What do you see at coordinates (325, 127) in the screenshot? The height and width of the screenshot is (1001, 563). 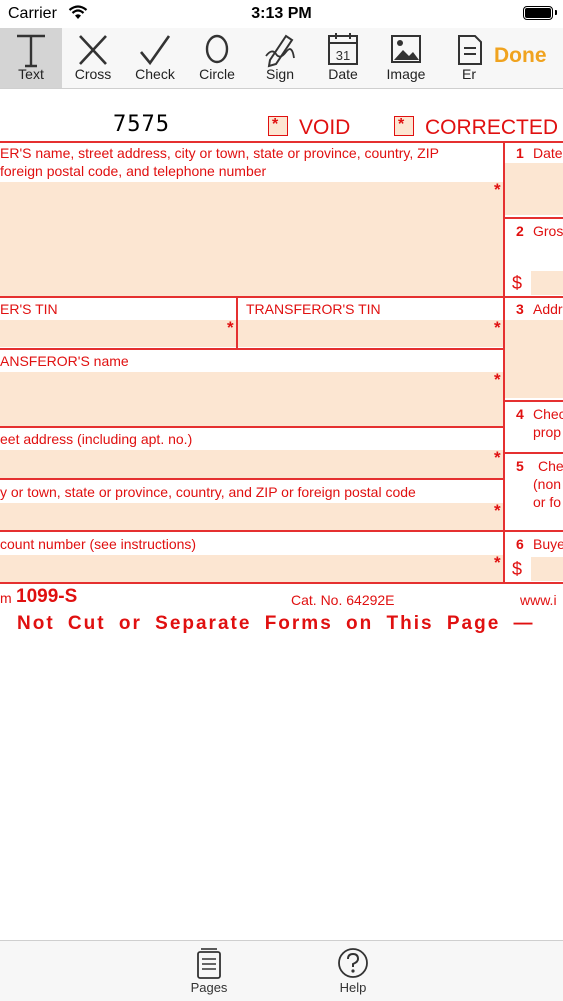 I see `void-label: VOID` at bounding box center [325, 127].